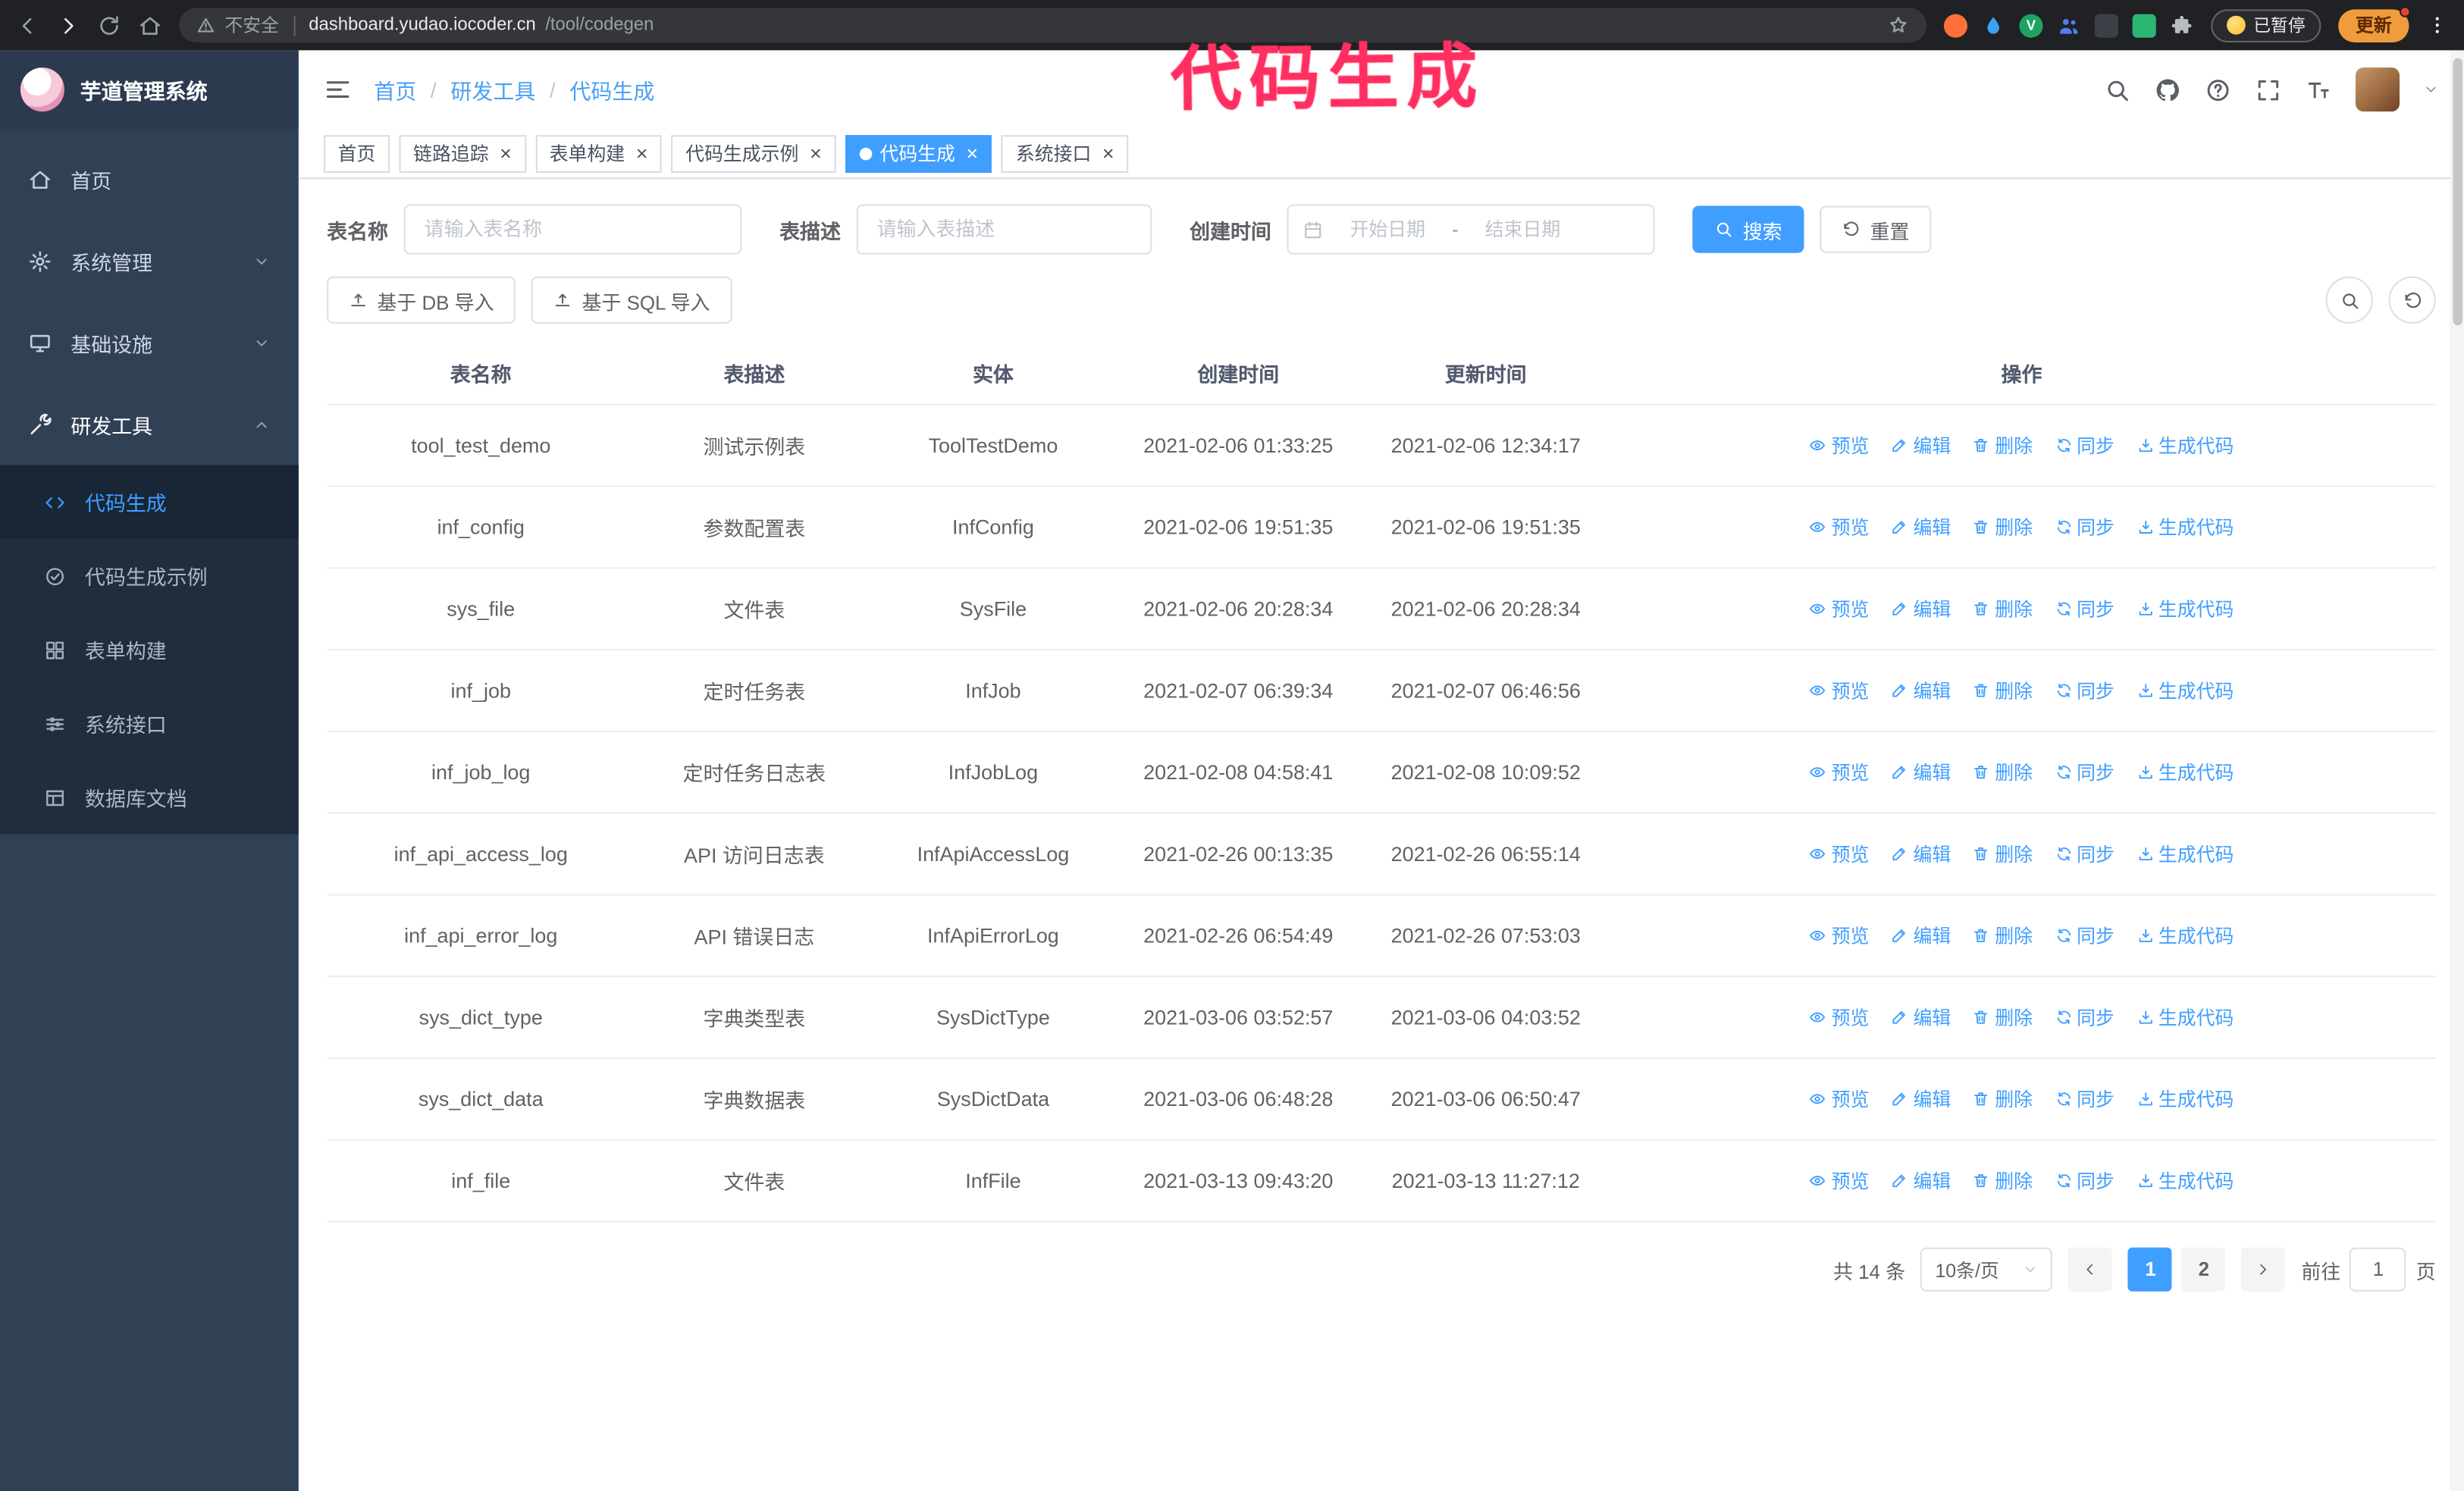  I want to click on tab-home: 首页, so click(356, 153).